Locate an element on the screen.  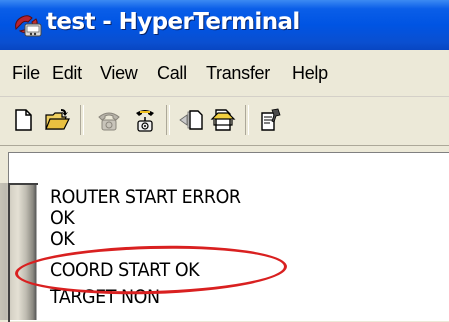
menu-edit: Edit is located at coordinates (67, 73).